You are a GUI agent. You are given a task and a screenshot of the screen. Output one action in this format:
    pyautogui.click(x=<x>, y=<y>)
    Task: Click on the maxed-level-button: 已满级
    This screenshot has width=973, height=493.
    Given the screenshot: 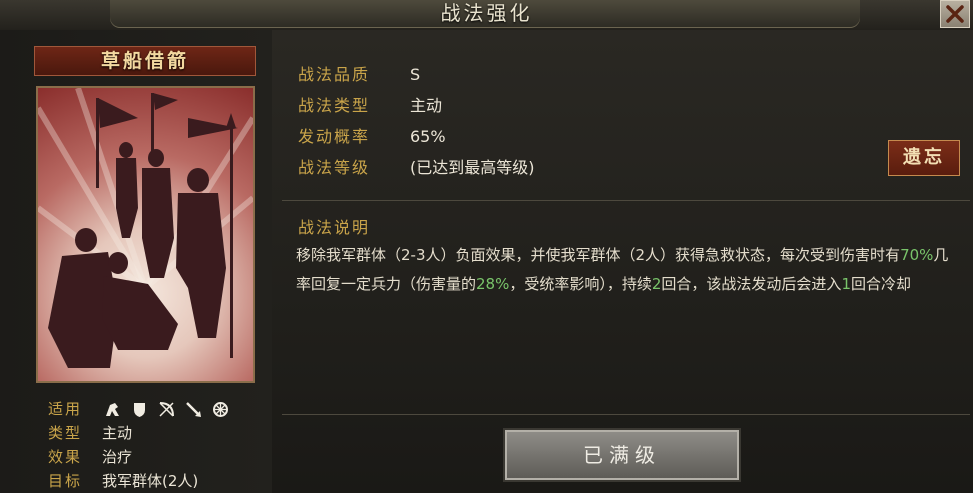 What is the action you would take?
    pyautogui.click(x=622, y=455)
    